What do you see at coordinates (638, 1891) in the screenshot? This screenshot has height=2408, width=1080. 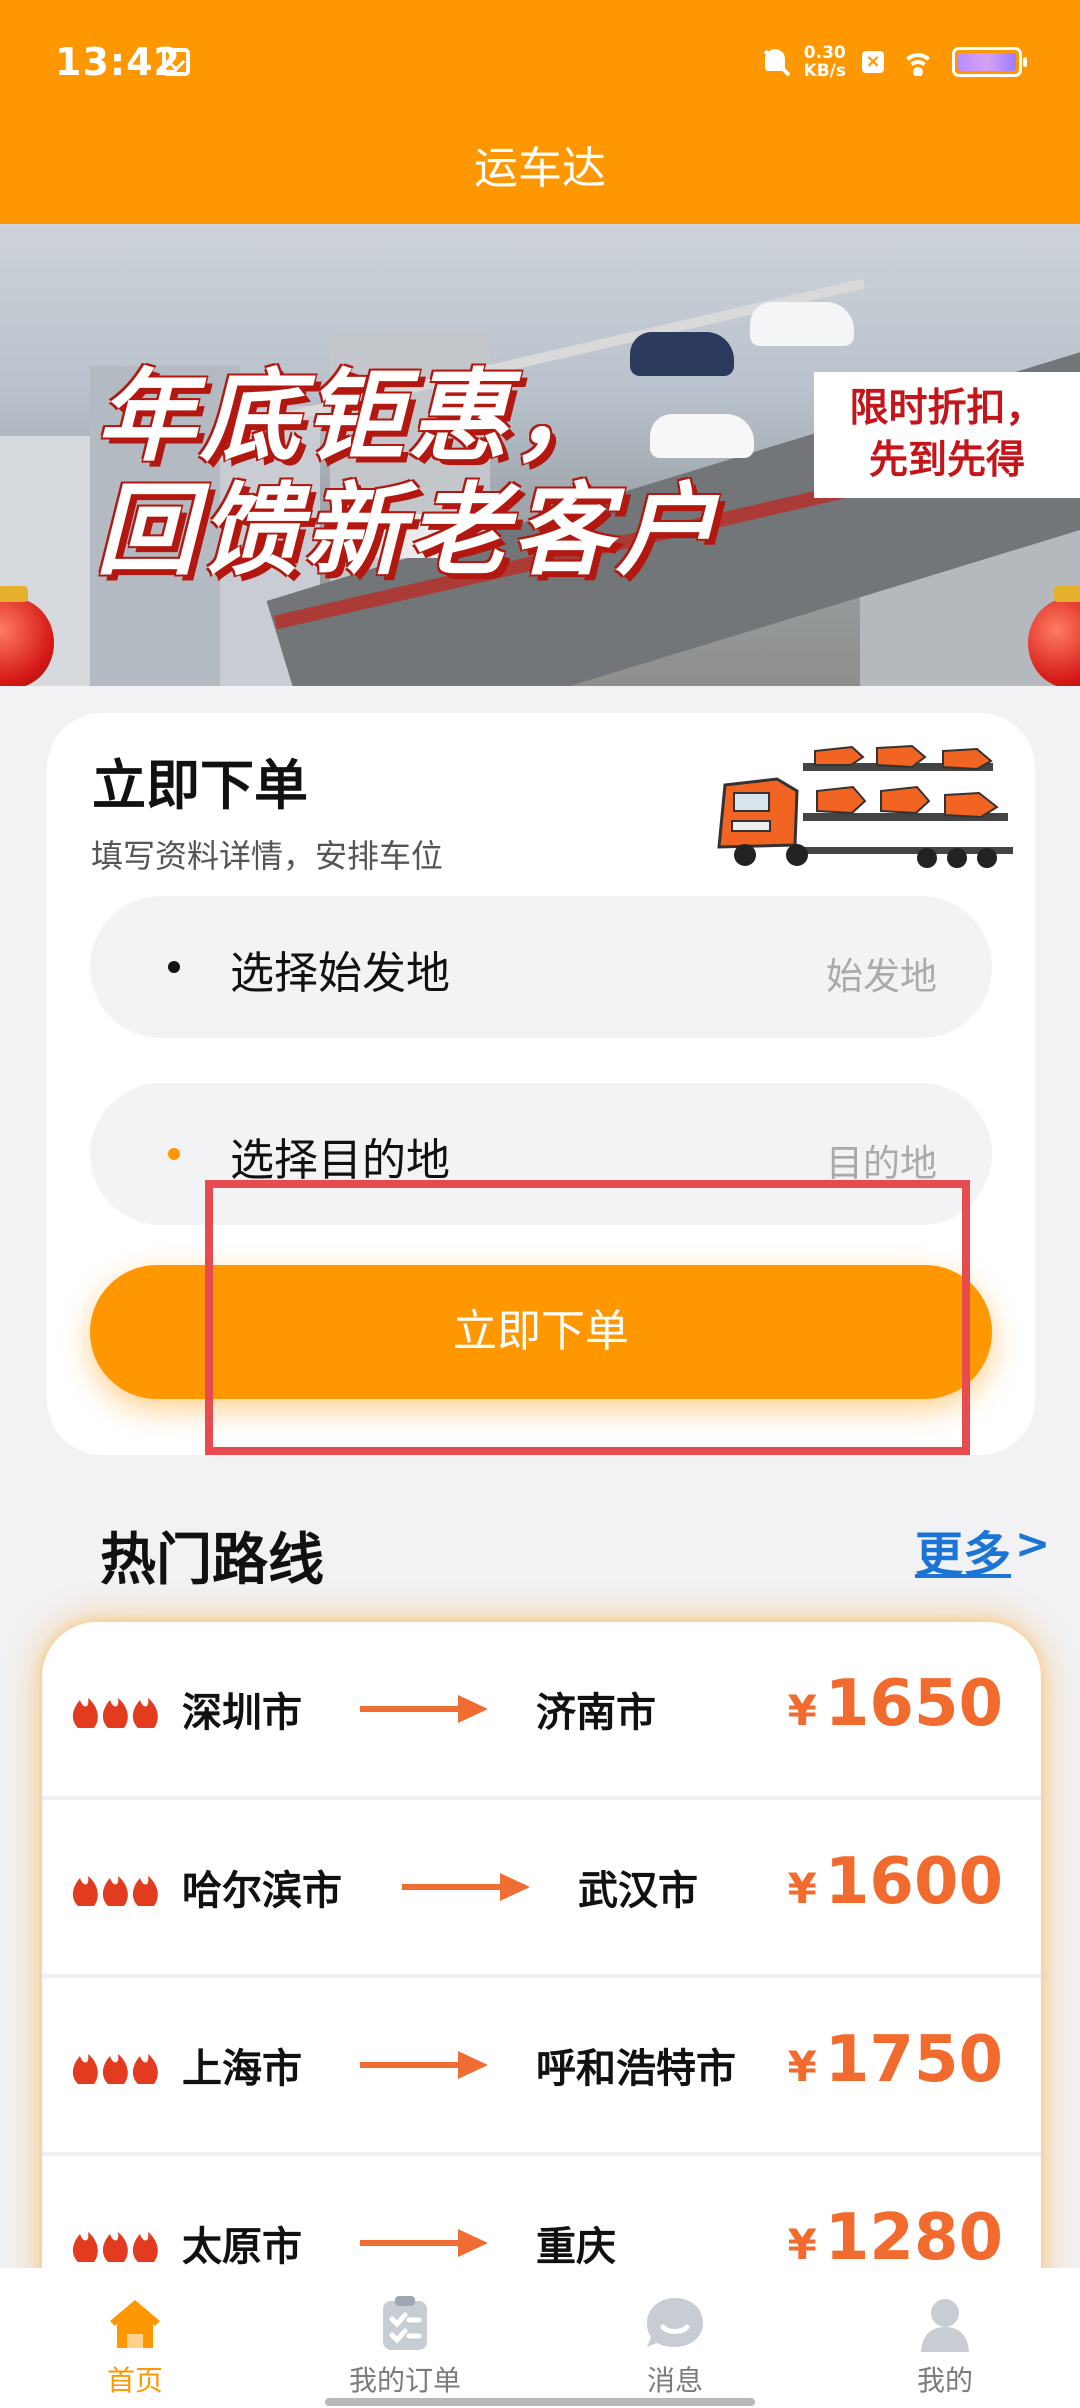 I see `route-destination: 武汉市` at bounding box center [638, 1891].